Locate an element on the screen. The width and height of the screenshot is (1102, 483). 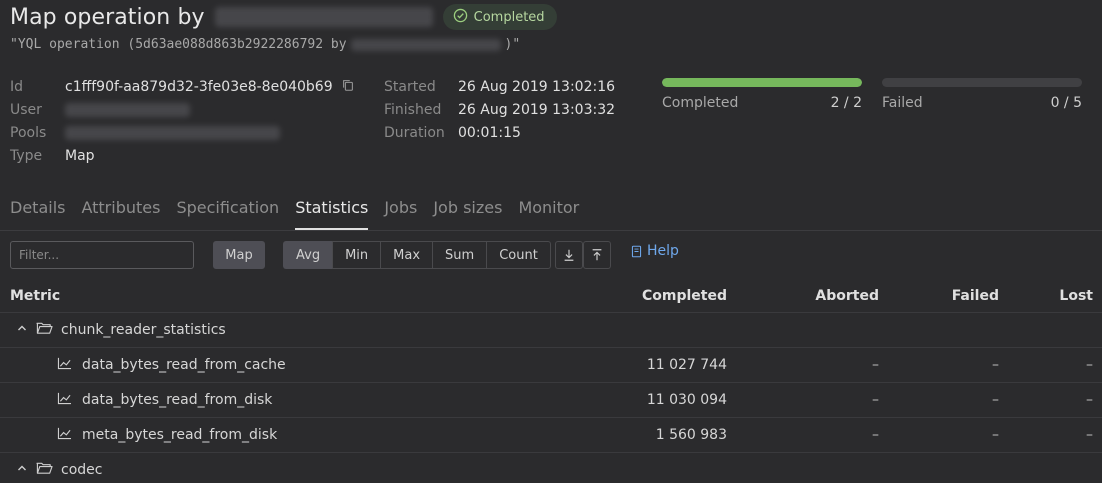
meta-row-duration: Duration 00:01:15 is located at coordinates (499, 132).